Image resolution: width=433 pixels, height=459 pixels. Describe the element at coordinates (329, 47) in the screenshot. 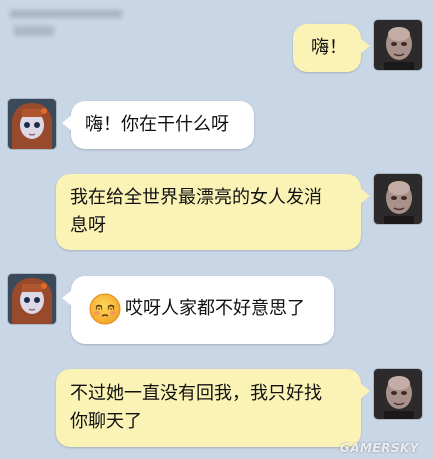

I see `message-text: 嗨！` at that location.